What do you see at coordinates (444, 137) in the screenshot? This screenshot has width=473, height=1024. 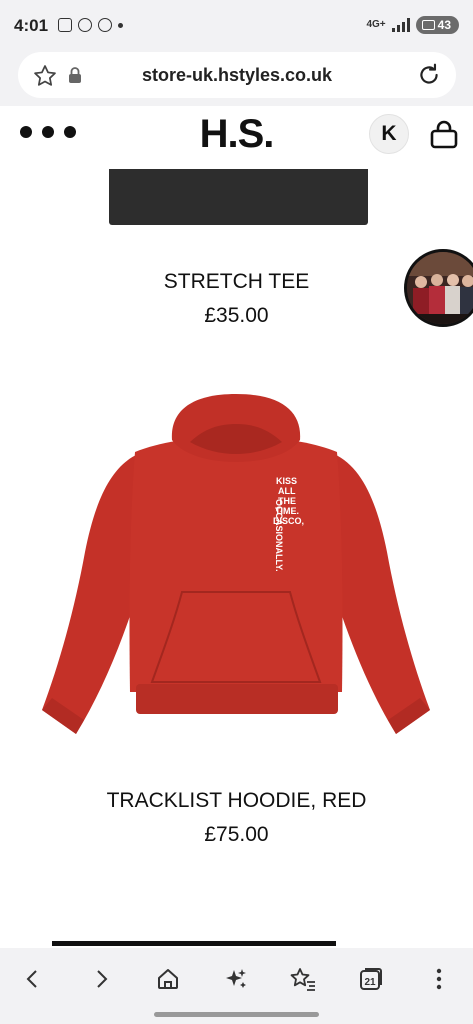 I see `shopping-bag-icon` at bounding box center [444, 137].